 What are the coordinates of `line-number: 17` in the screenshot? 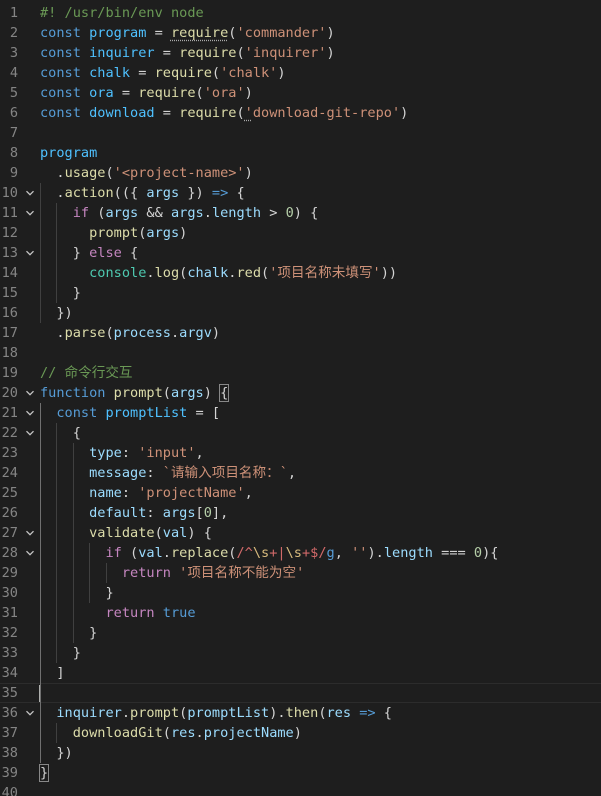 It's located at (9, 333).